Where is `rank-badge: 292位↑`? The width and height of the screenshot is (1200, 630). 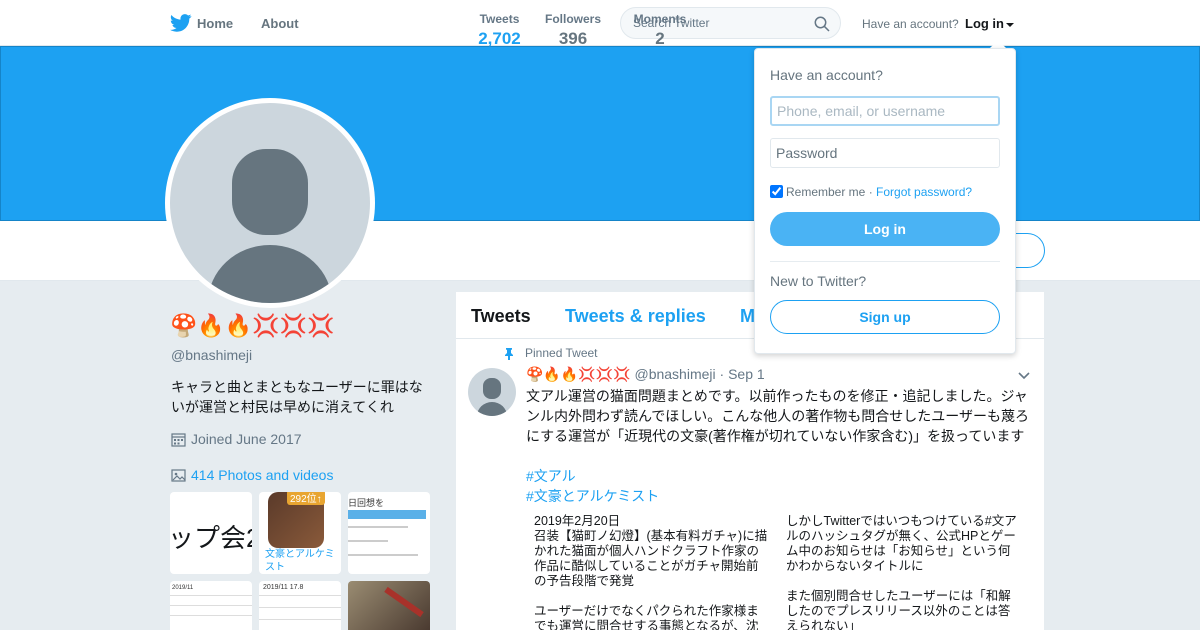 rank-badge: 292位↑ is located at coordinates (306, 498).